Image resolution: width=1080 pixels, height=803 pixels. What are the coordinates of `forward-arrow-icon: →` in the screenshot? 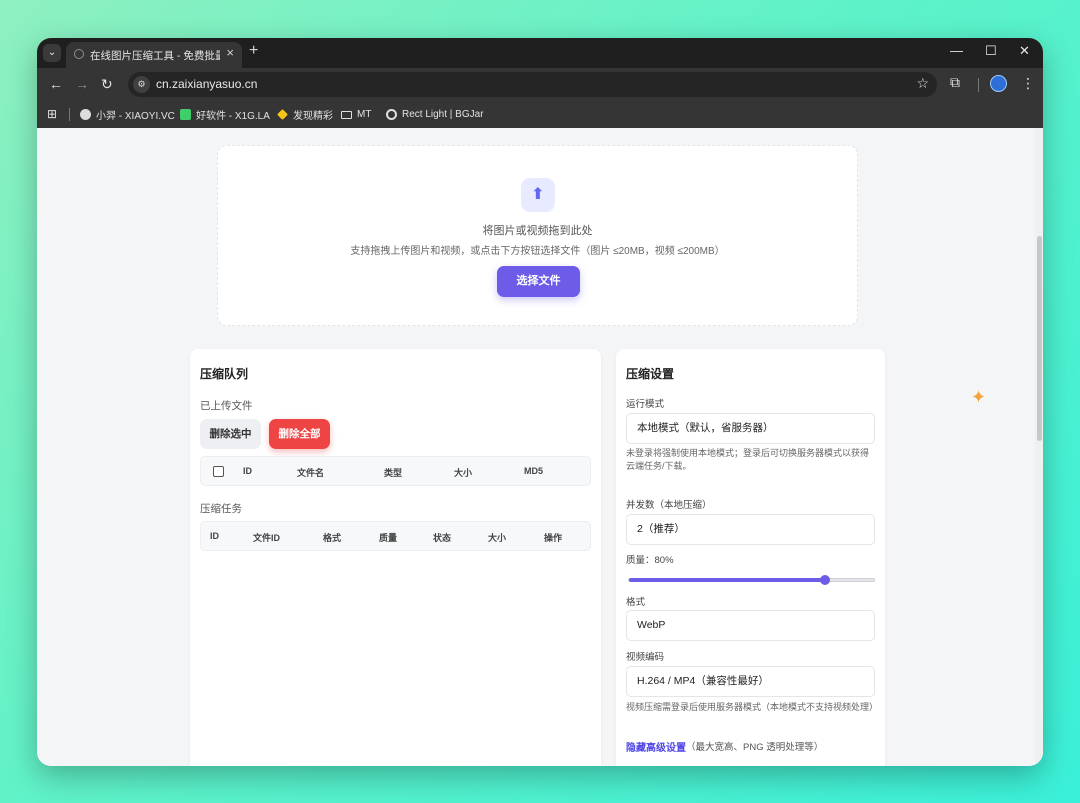 It's located at (82, 84).